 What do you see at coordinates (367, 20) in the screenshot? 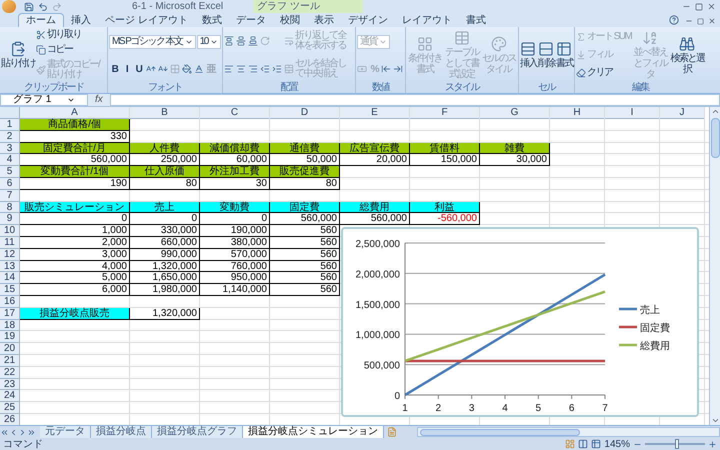
I see `ribbon-tab: デザイン` at bounding box center [367, 20].